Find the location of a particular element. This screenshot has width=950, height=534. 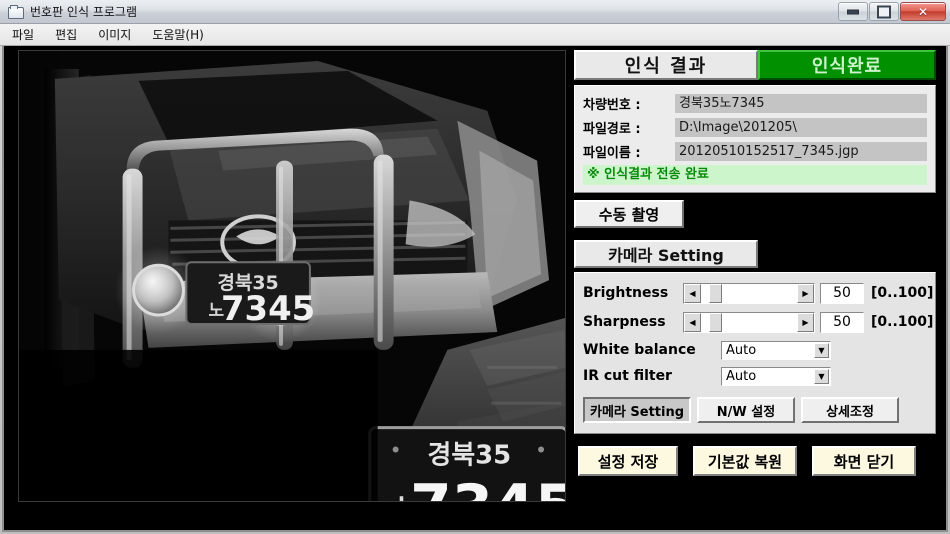

brightness-range: [0..100] is located at coordinates (902, 293).